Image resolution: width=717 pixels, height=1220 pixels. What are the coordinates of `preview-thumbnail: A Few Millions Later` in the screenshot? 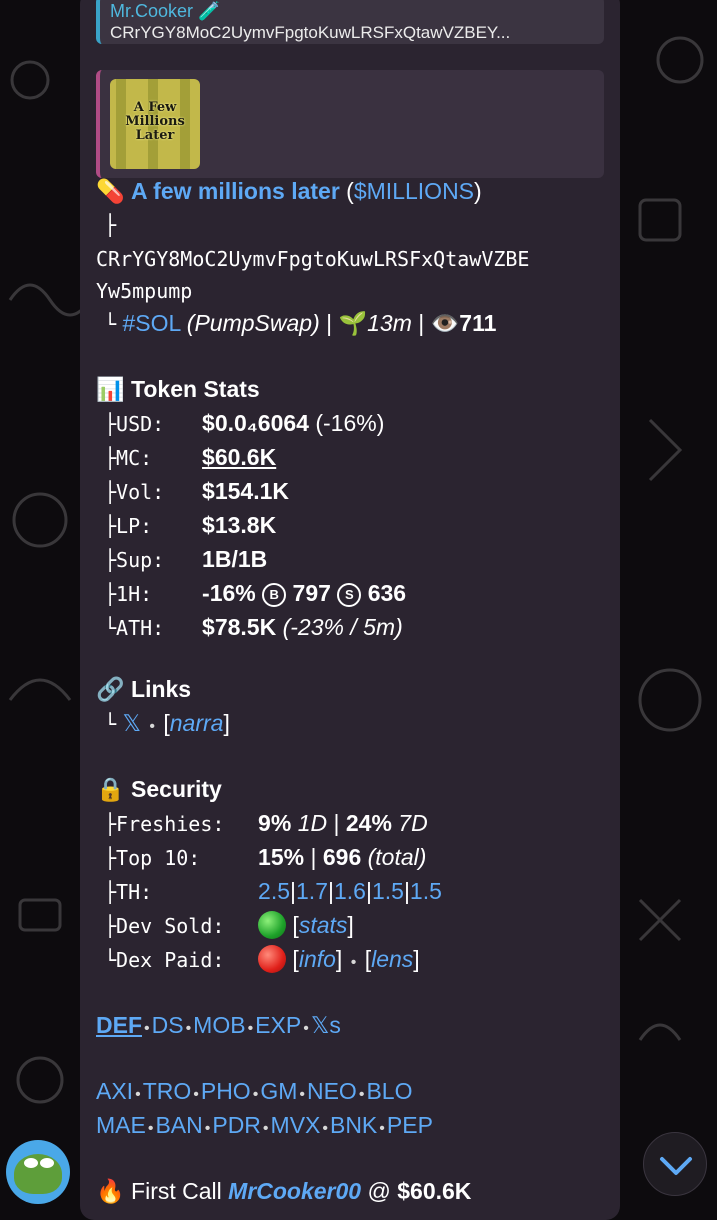 It's located at (155, 124).